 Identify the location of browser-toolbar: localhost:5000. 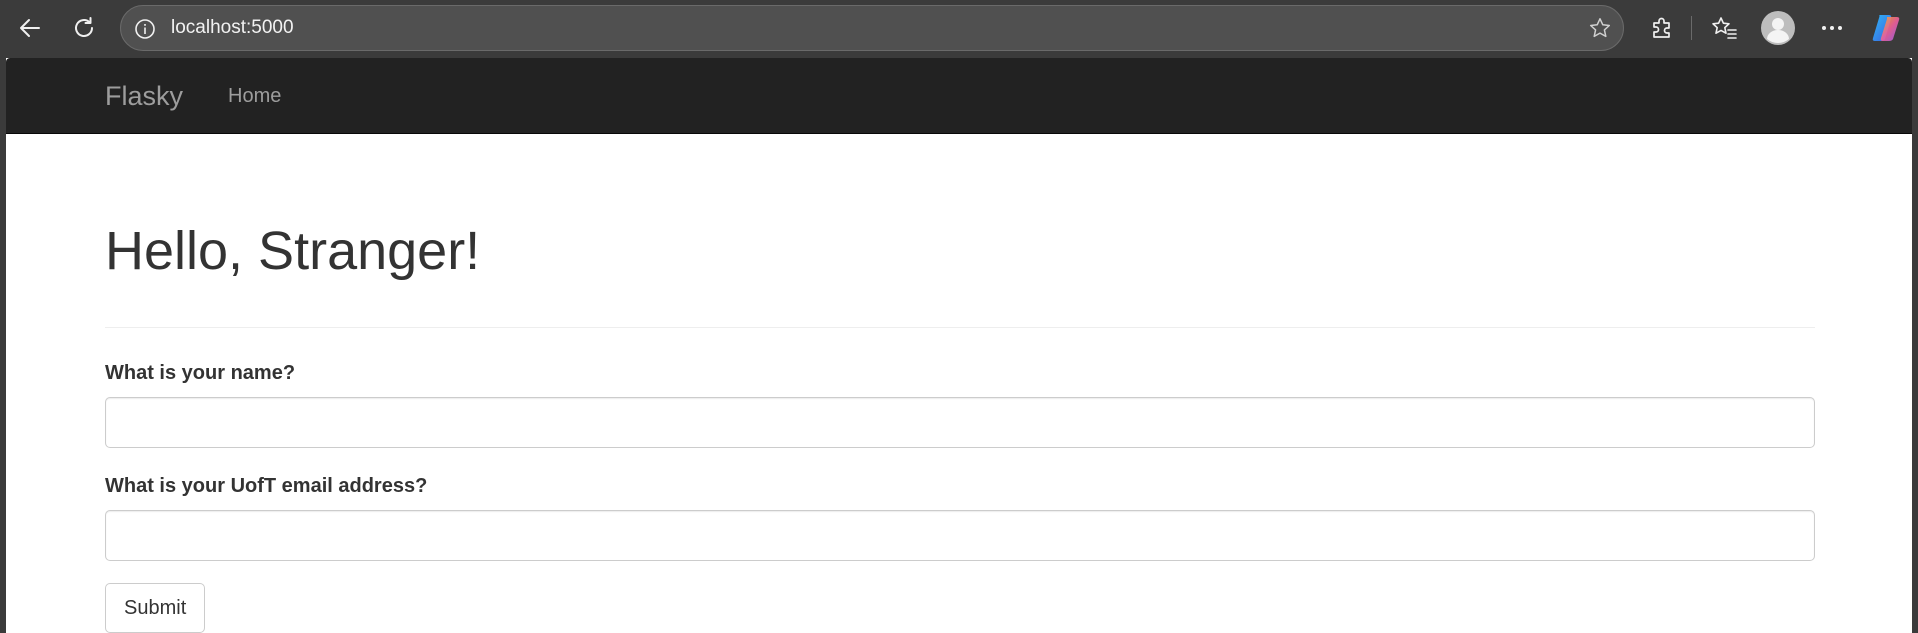
(959, 28).